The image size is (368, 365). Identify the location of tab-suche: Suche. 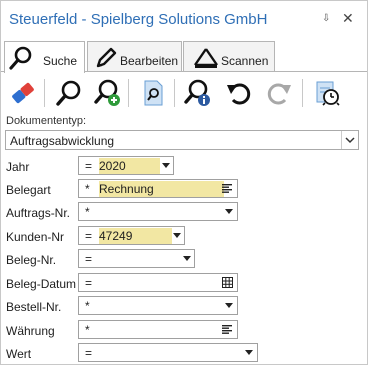
(44, 57).